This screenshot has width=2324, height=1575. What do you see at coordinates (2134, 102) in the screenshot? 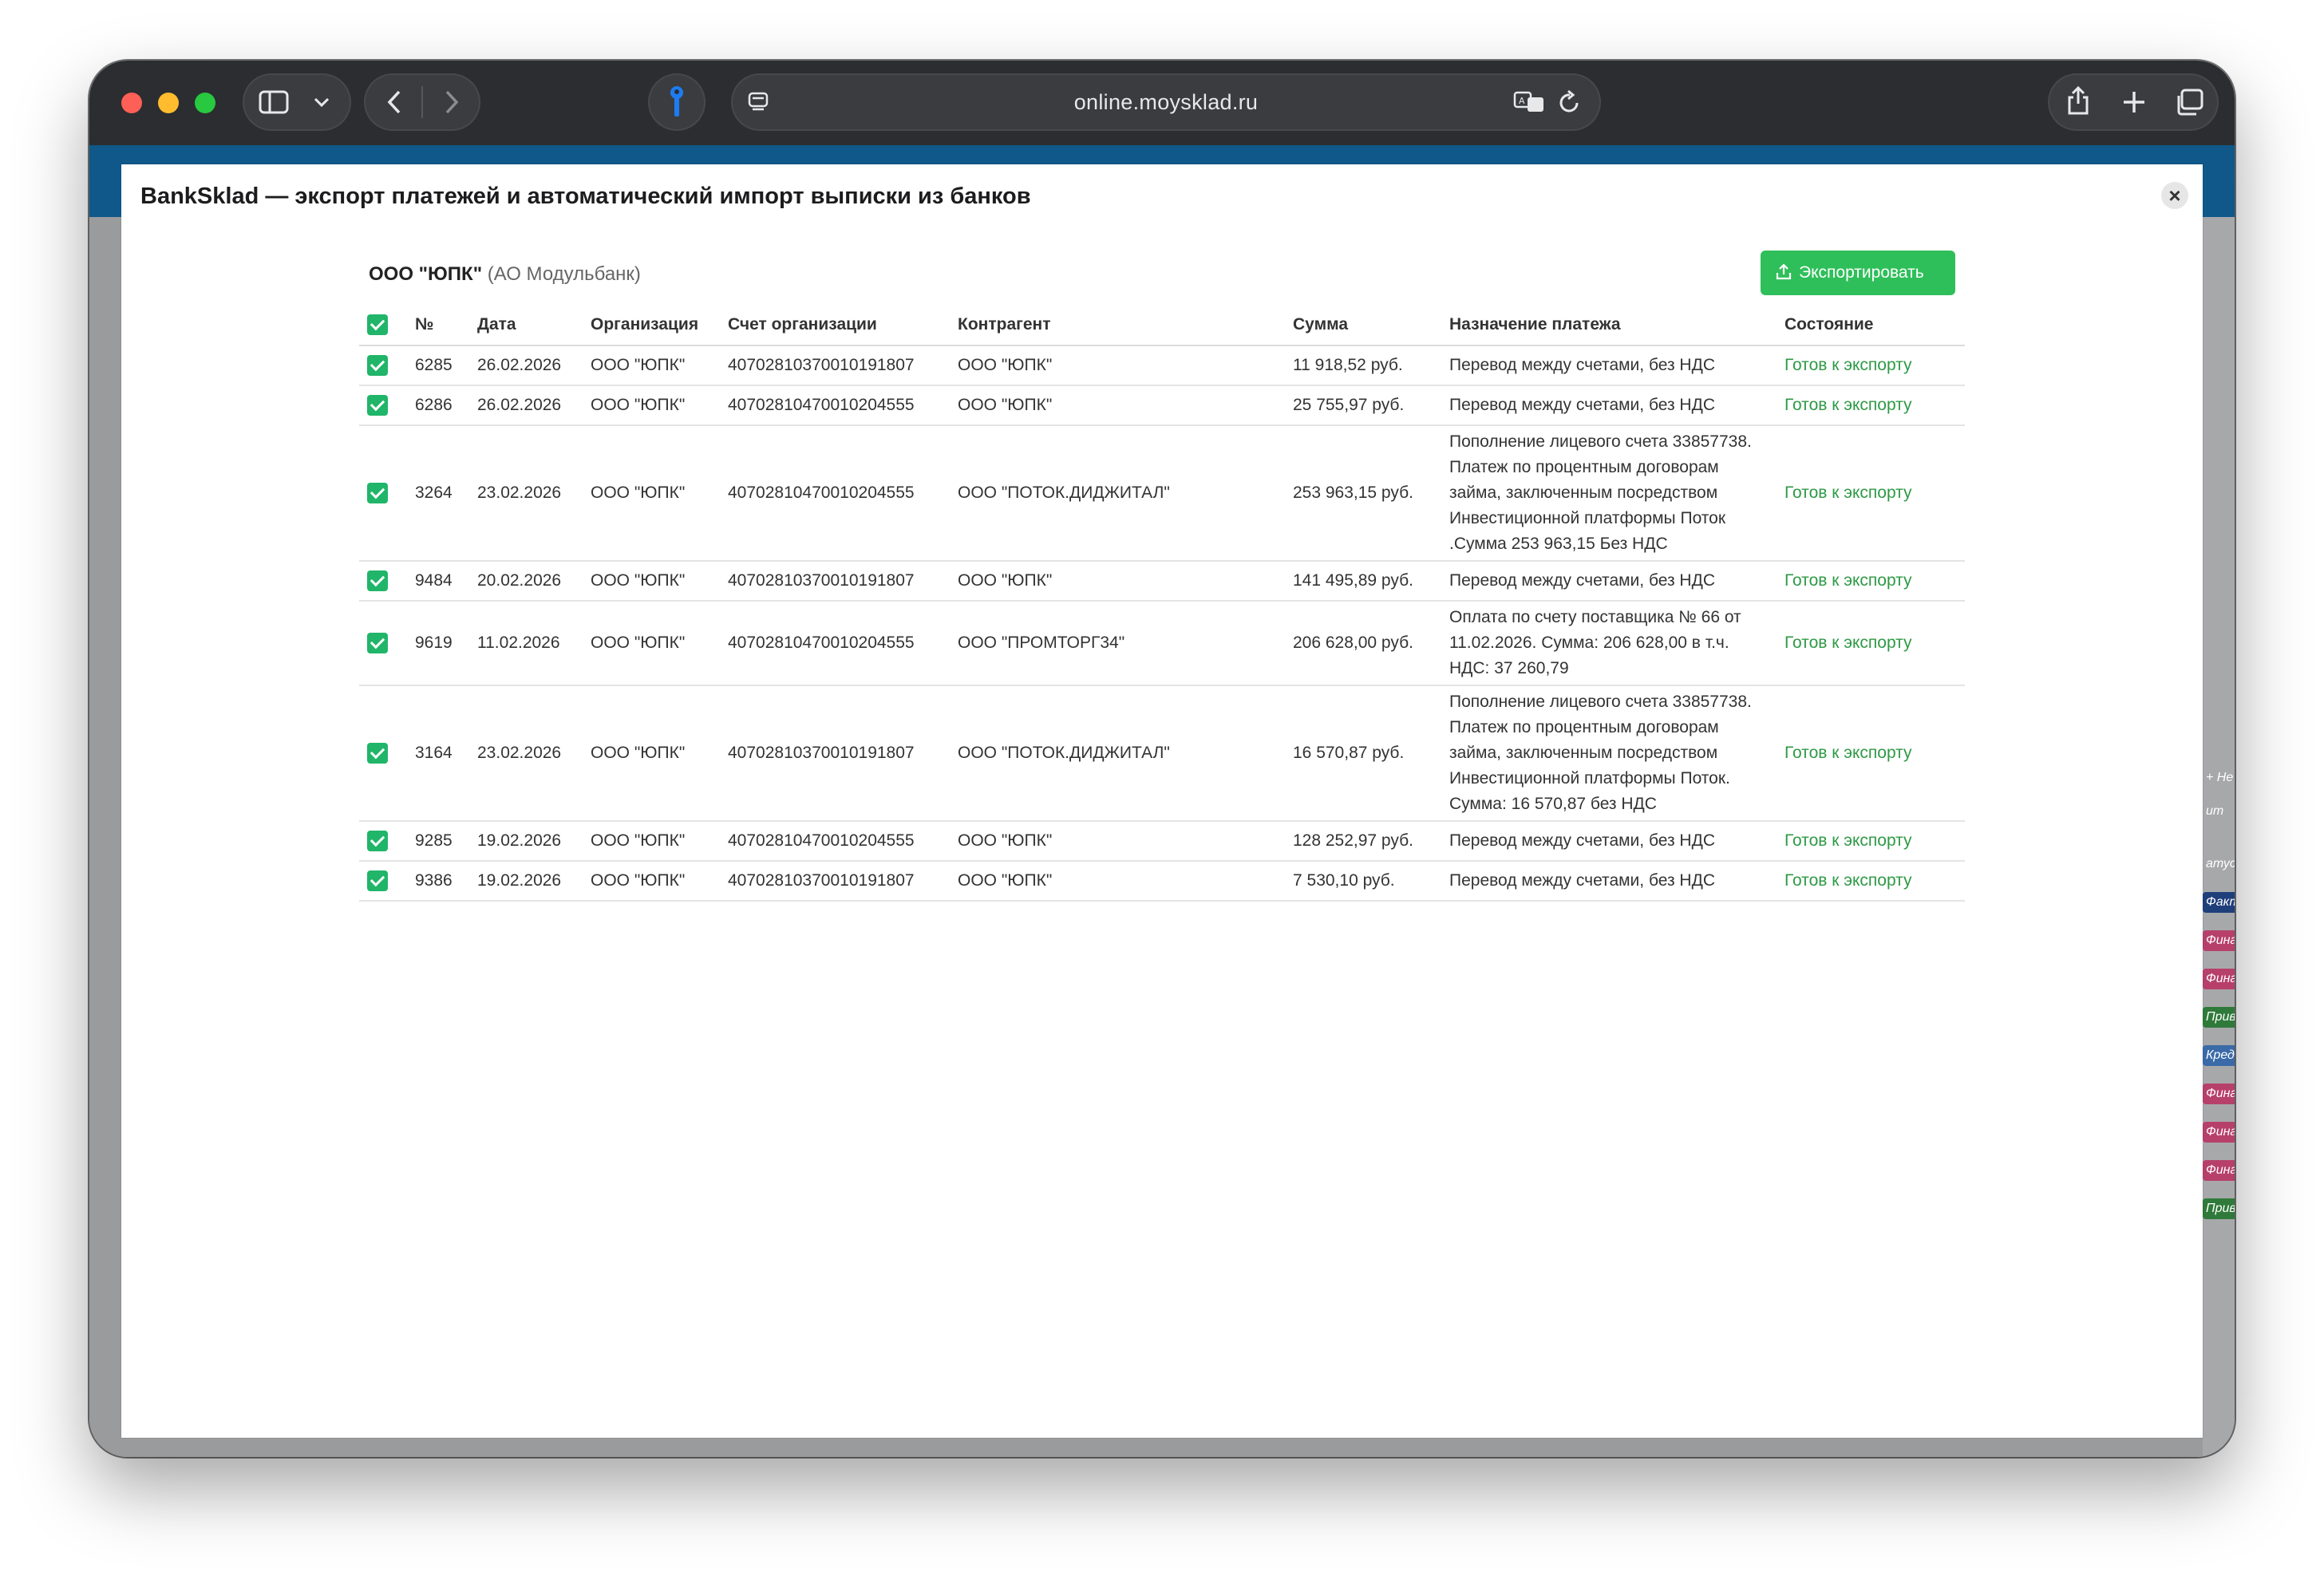
I see `new-tab-icon` at bounding box center [2134, 102].